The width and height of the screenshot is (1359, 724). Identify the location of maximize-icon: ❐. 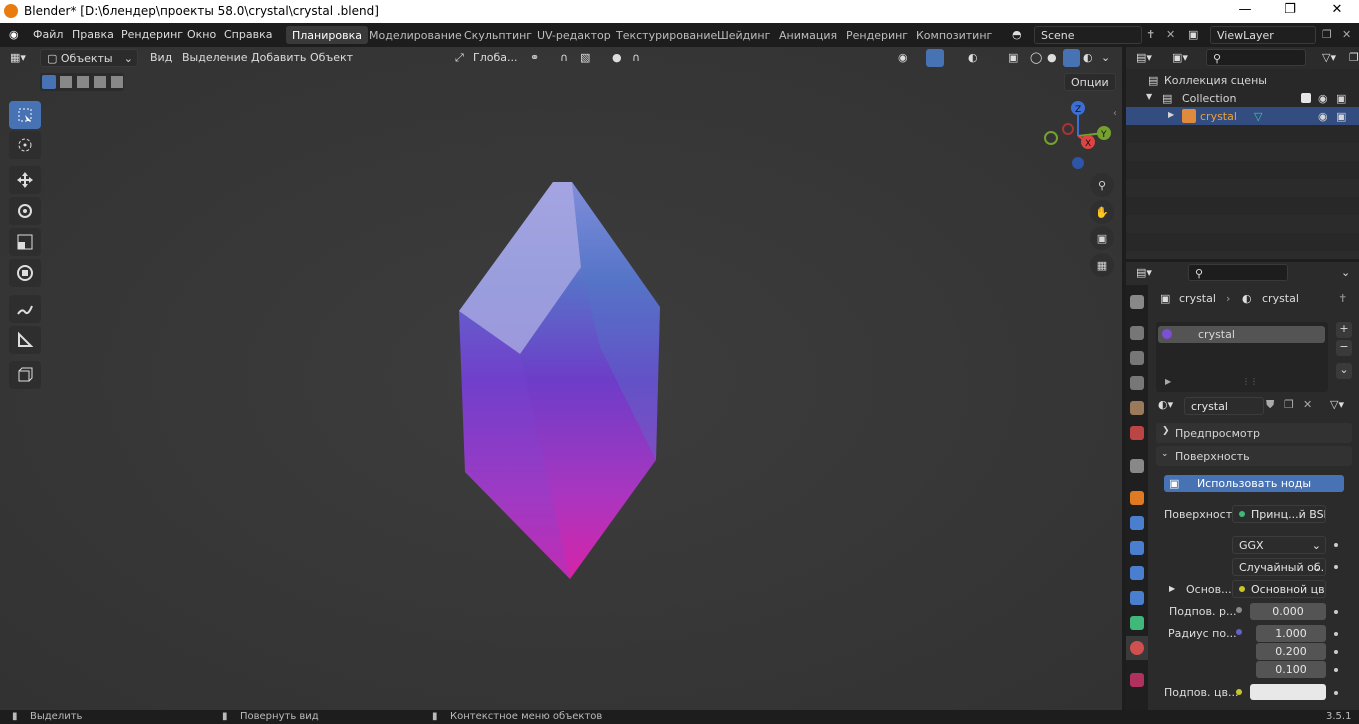
(1290, 11).